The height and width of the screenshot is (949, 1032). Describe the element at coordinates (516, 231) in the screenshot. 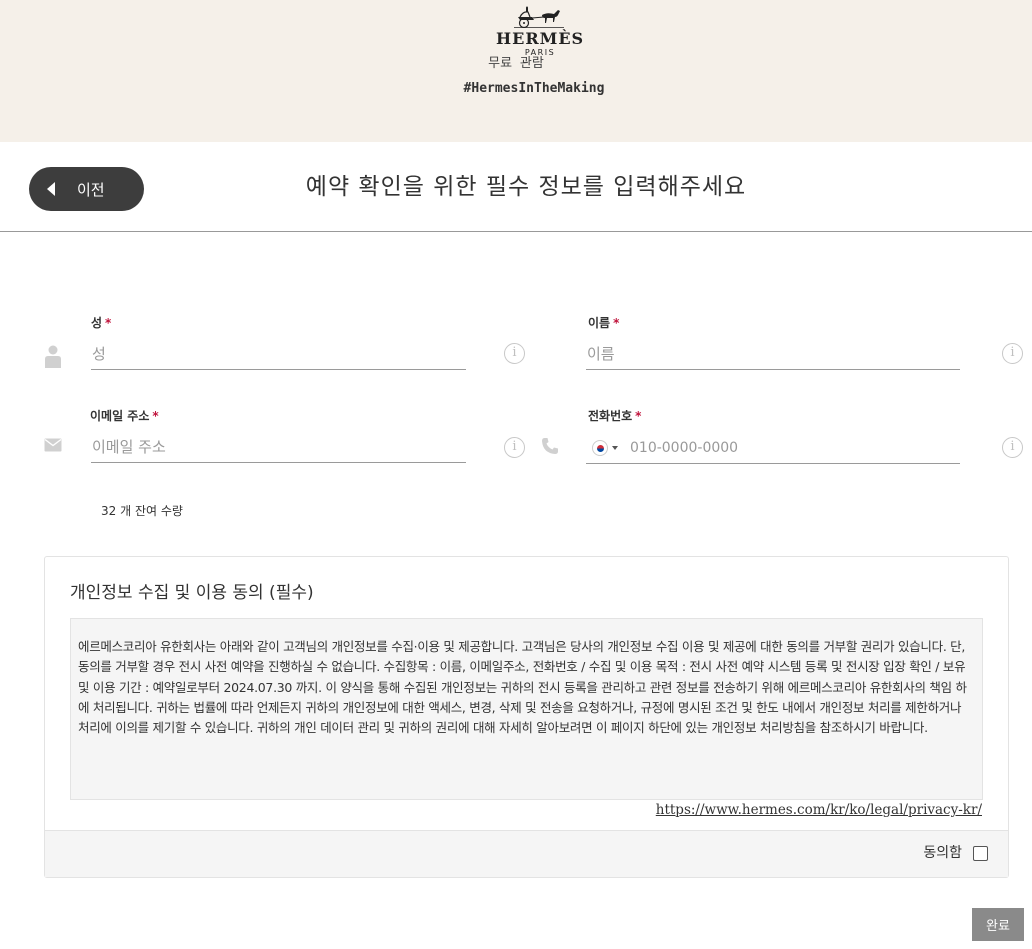

I see `header-divider` at that location.